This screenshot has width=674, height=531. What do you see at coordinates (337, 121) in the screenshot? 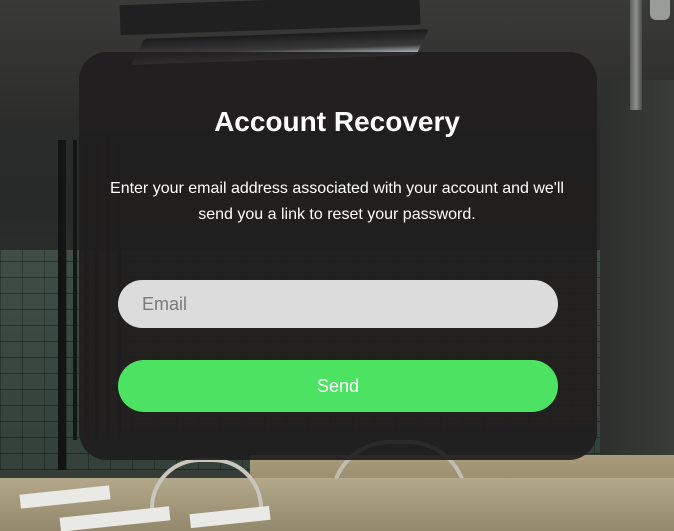
I see `page-title: Account Recovery` at bounding box center [337, 121].